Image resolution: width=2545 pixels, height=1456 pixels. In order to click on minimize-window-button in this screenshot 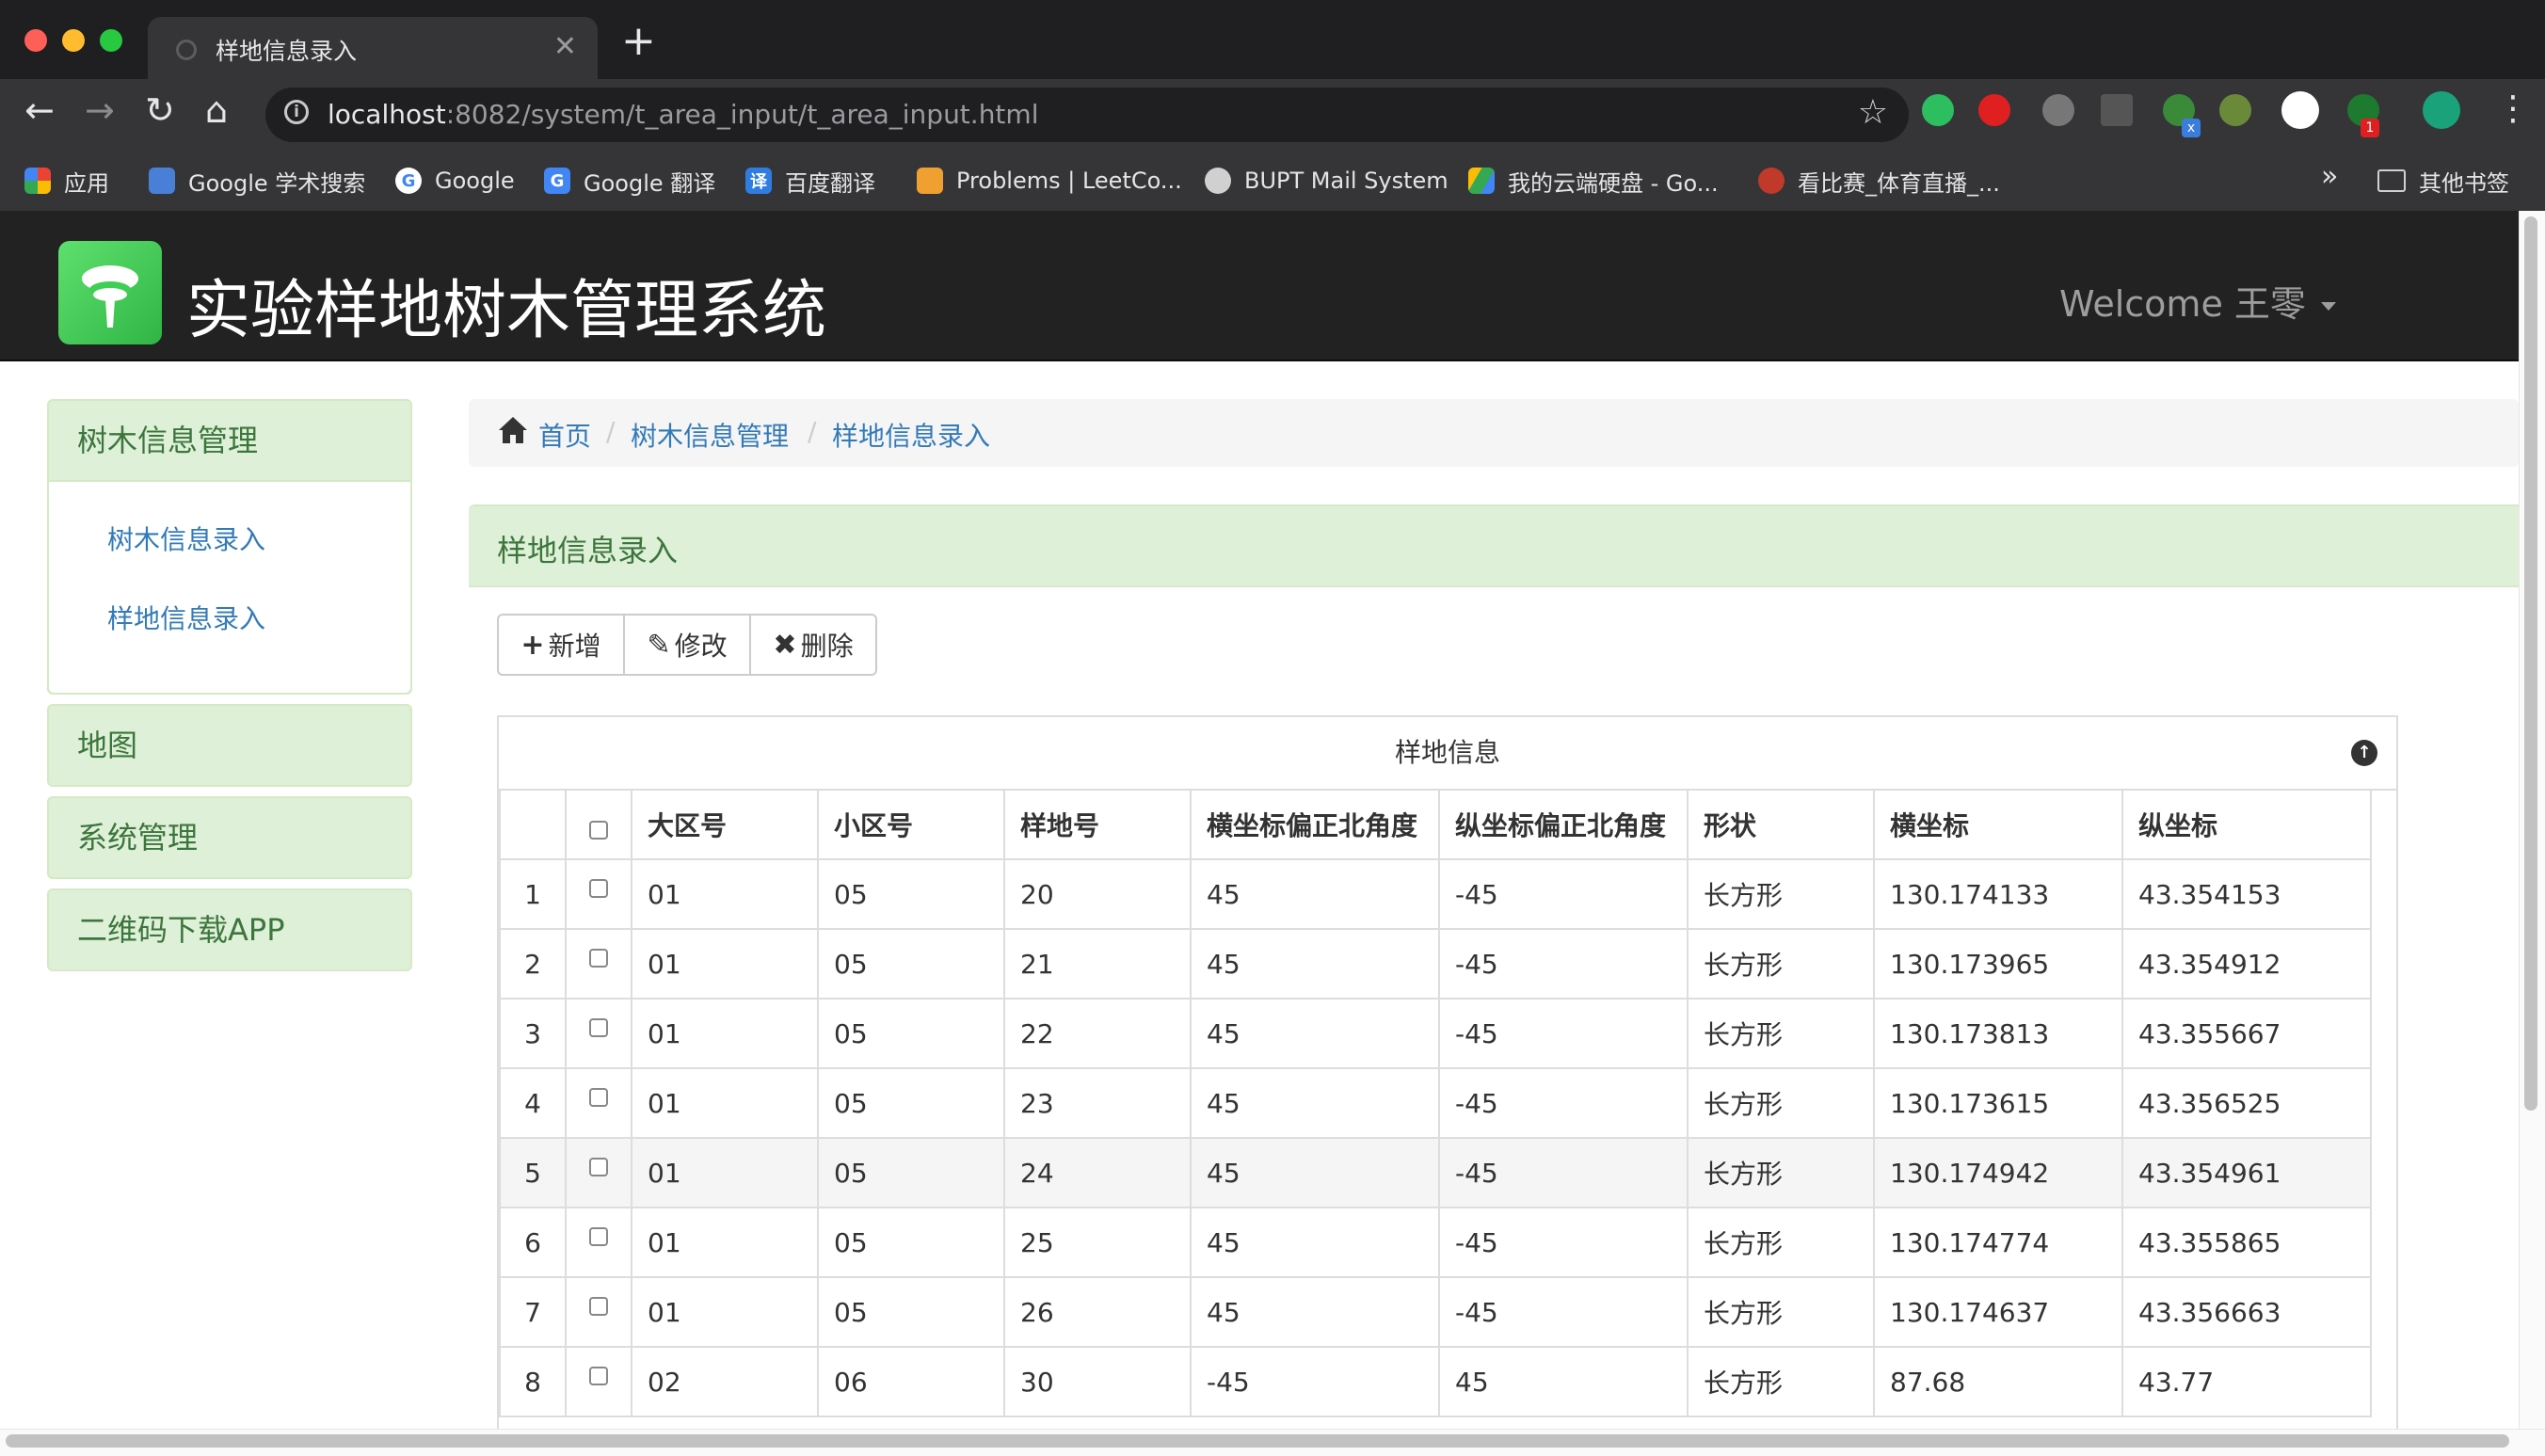, I will do `click(74, 40)`.